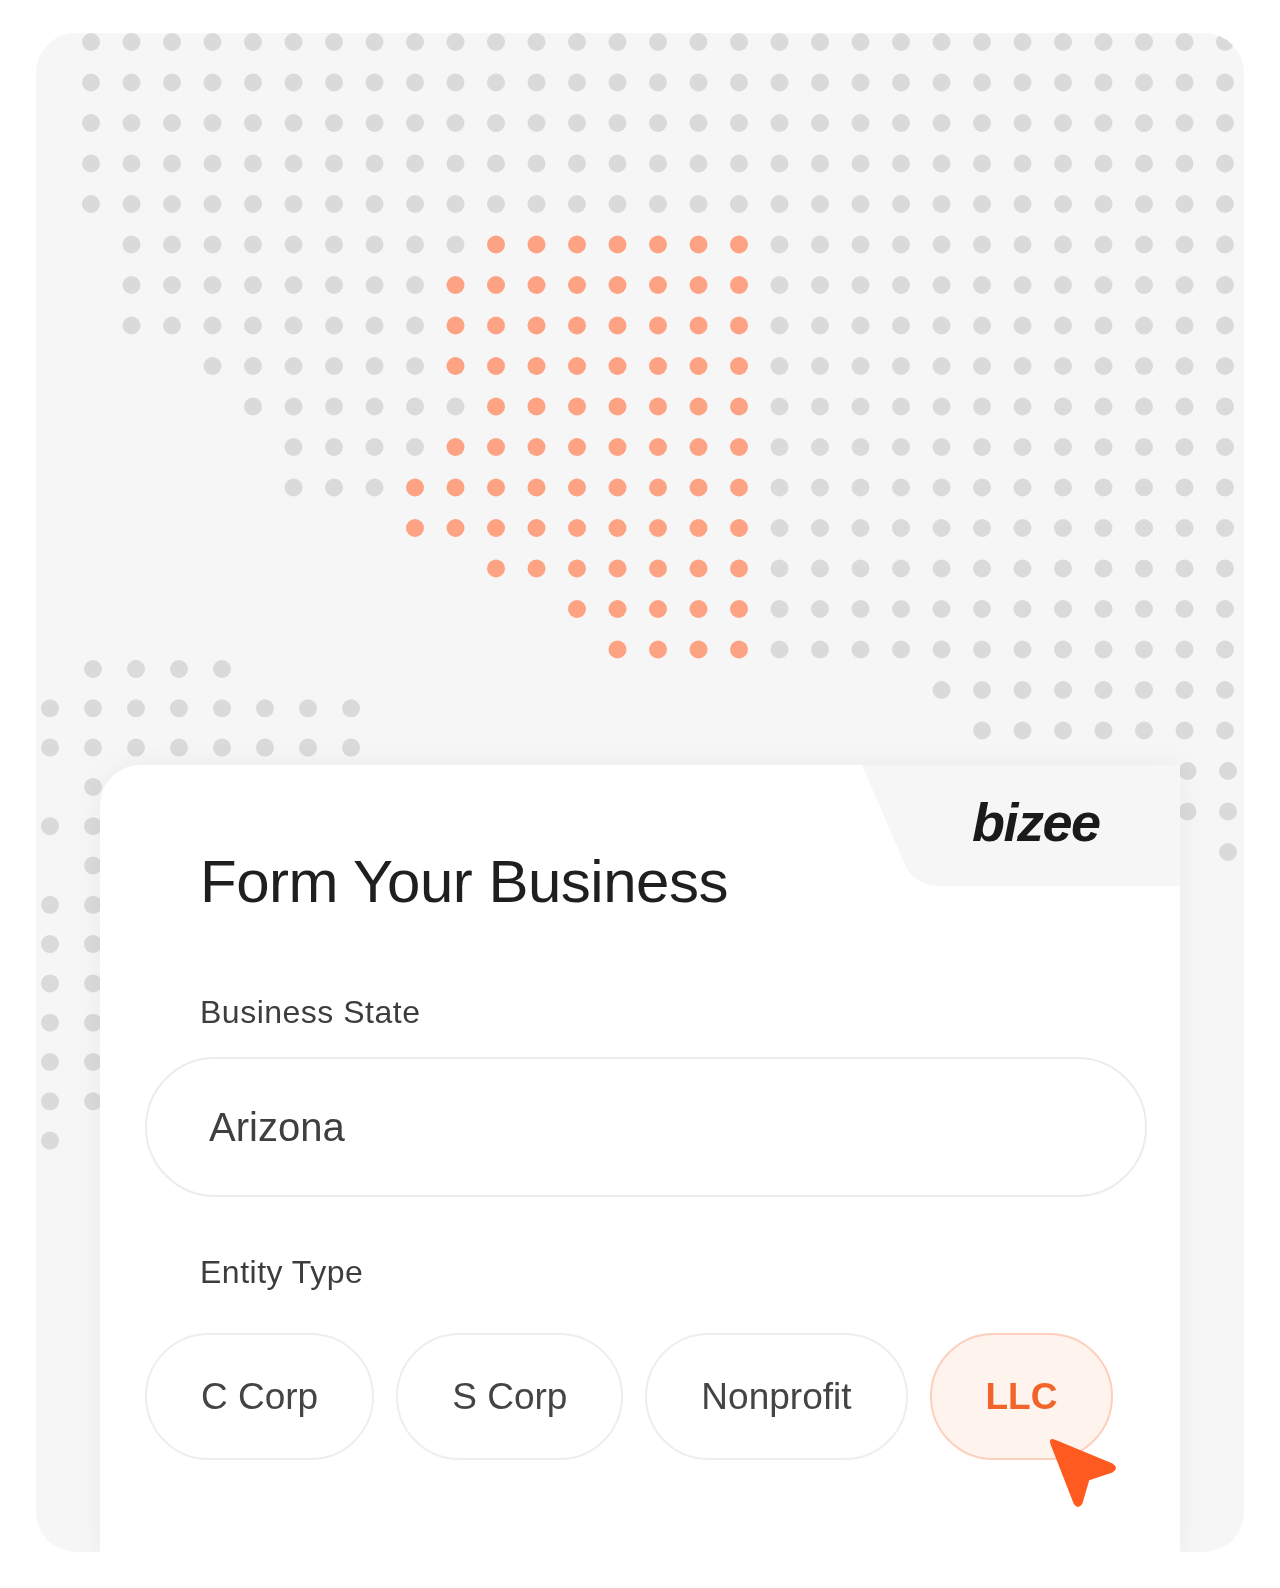 The height and width of the screenshot is (1588, 1280). What do you see at coordinates (776, 1396) in the screenshot?
I see `entity-type-option: Nonprofit` at bounding box center [776, 1396].